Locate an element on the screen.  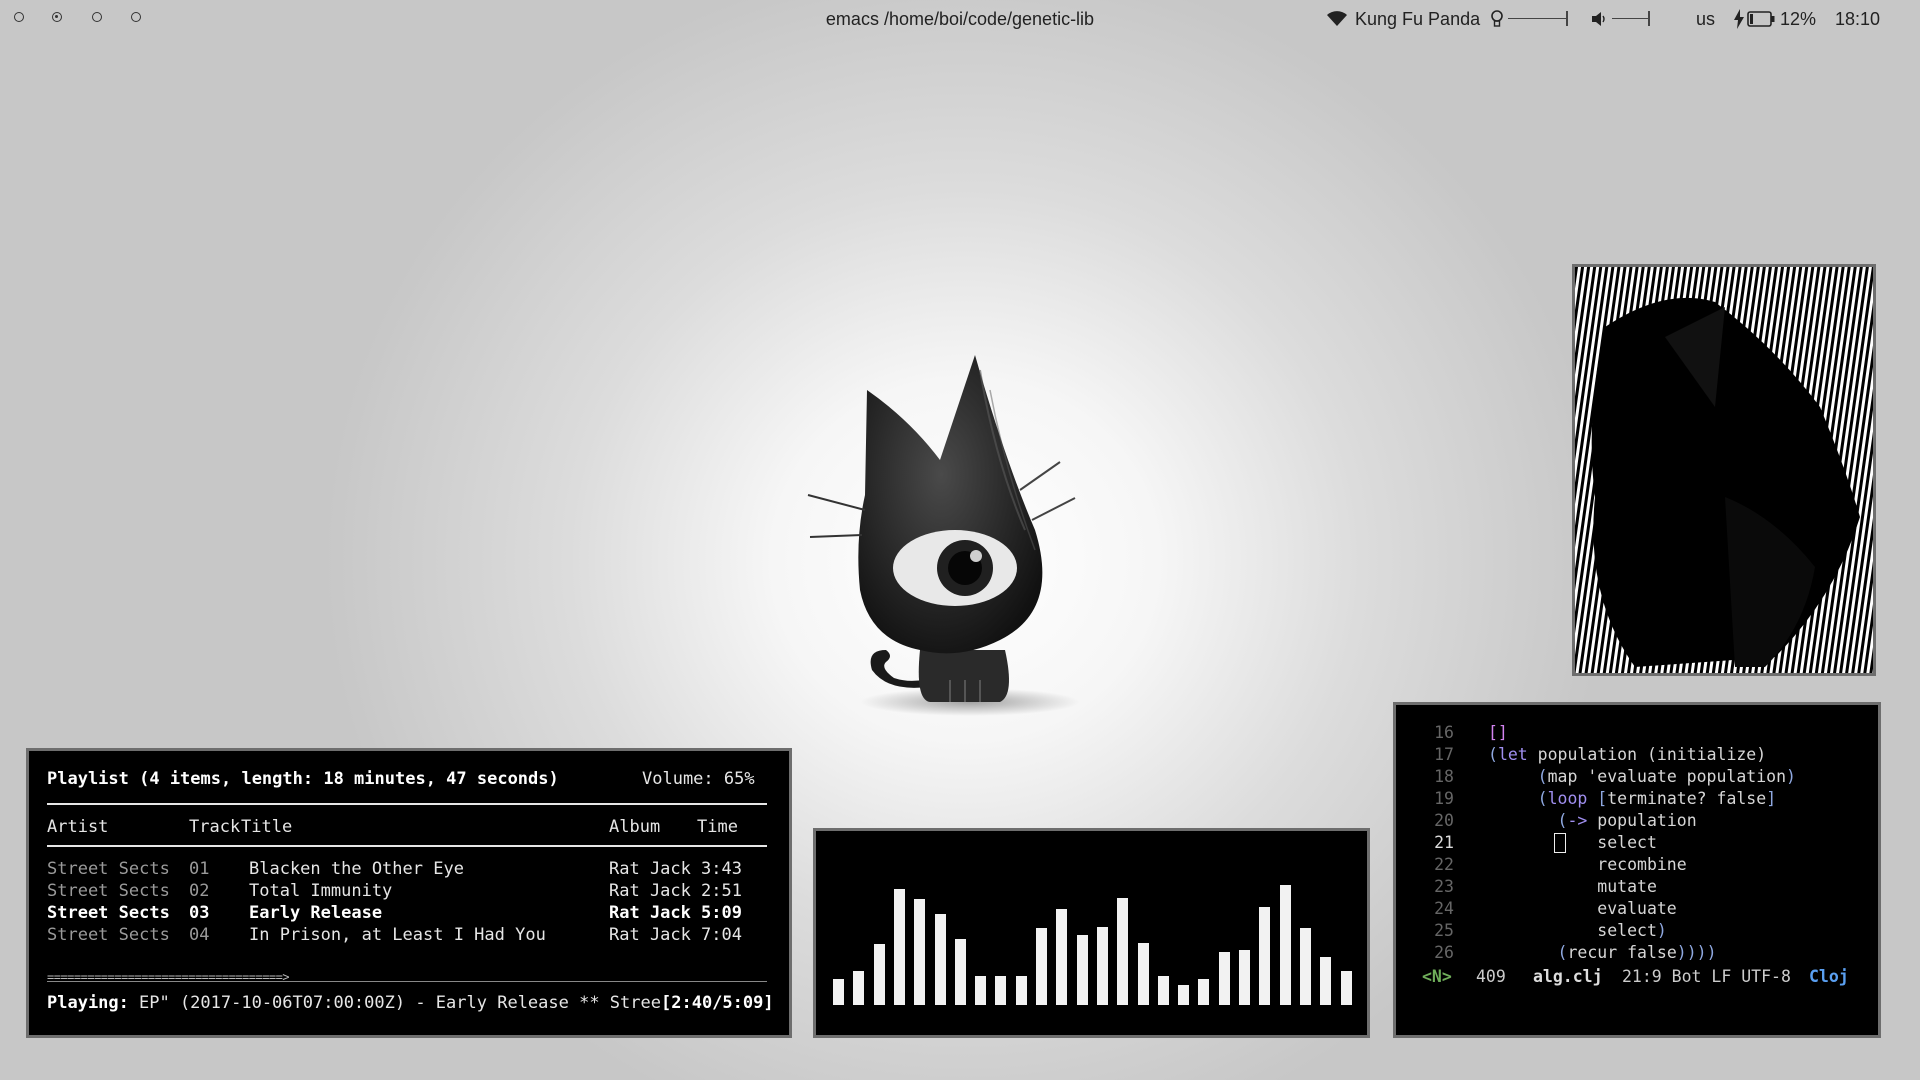
major-mode: Cloj is located at coordinates (1829, 976).